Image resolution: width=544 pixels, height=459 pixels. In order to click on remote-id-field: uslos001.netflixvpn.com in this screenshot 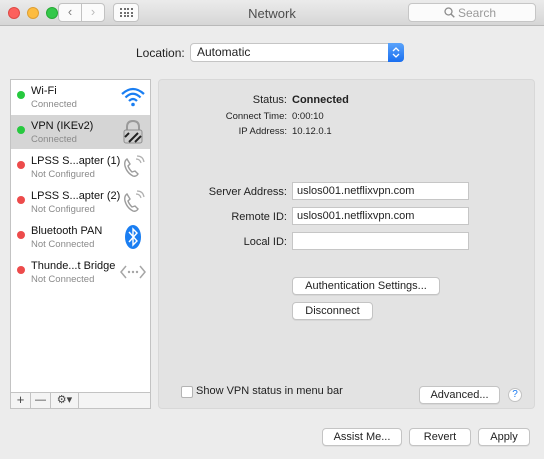, I will do `click(380, 216)`.